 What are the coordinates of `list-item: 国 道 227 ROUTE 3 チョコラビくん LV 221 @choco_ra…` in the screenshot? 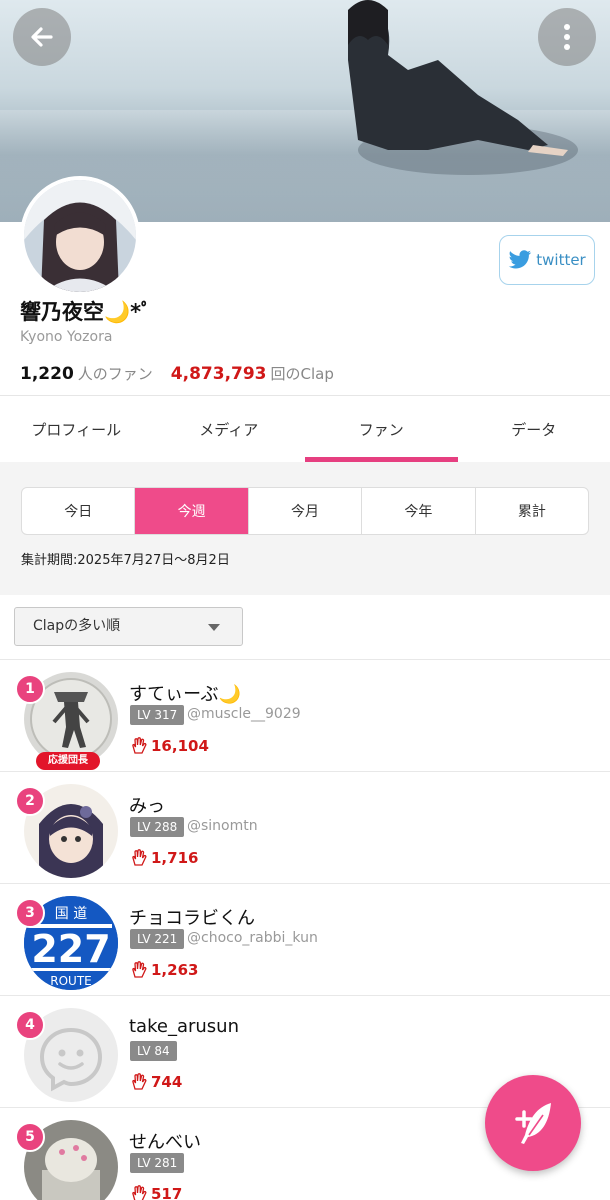 It's located at (305, 939).